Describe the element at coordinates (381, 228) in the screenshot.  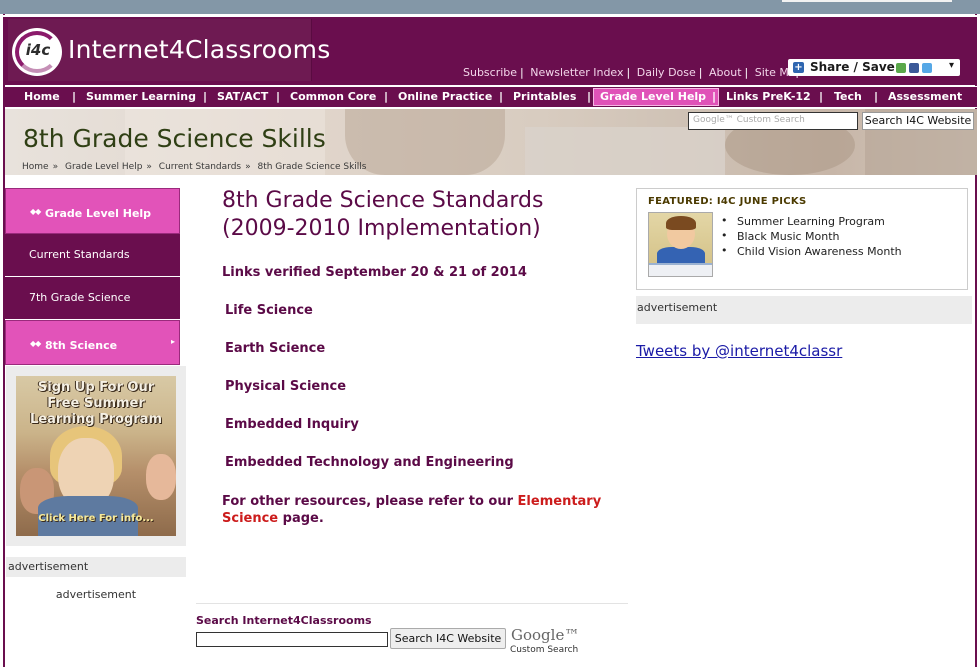
I see `main-heading-line: (2009-2010 Implementation)` at that location.